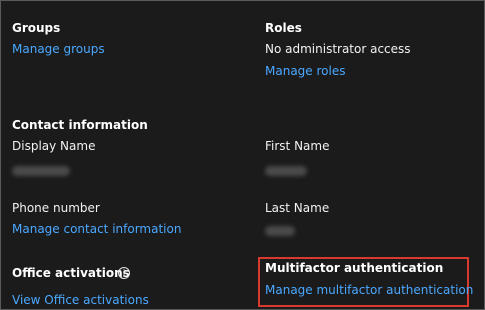 Image resolution: width=485 pixels, height=310 pixels. What do you see at coordinates (297, 146) in the screenshot?
I see `first-name-label: First Name` at bounding box center [297, 146].